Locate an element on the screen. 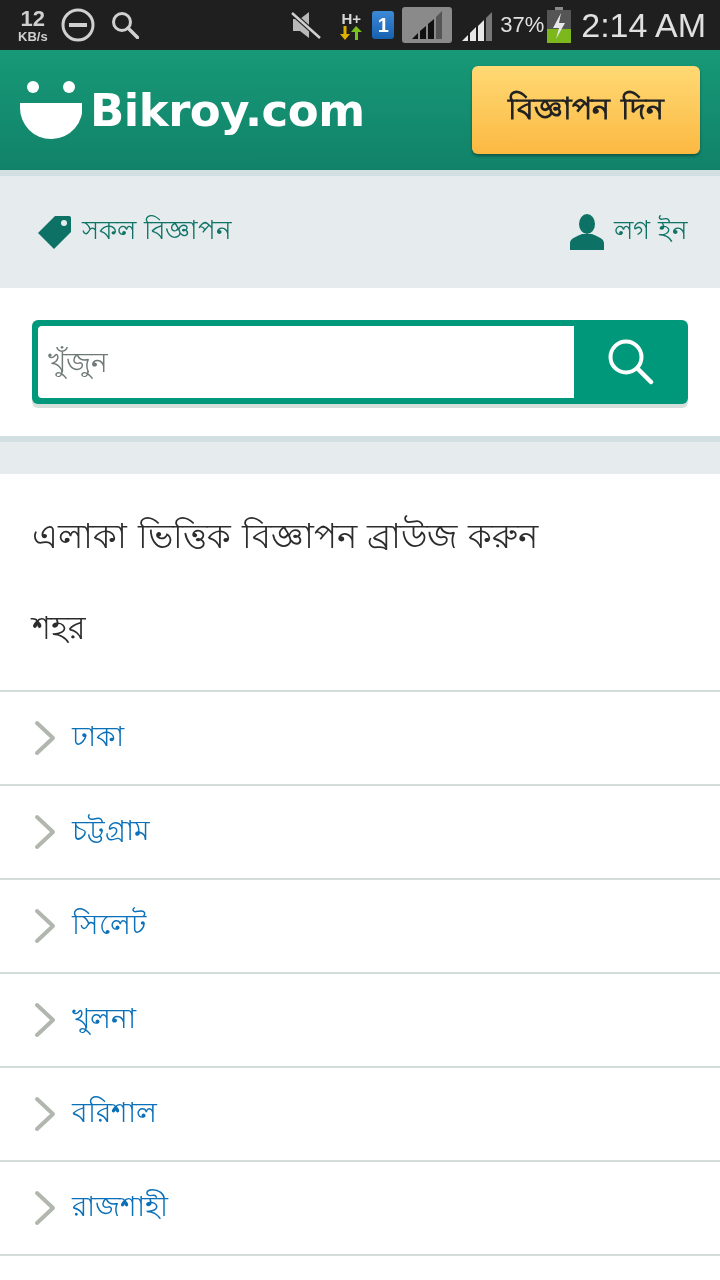  all-ads-link: সকল বিজ্ঞাপন is located at coordinates (135, 232).